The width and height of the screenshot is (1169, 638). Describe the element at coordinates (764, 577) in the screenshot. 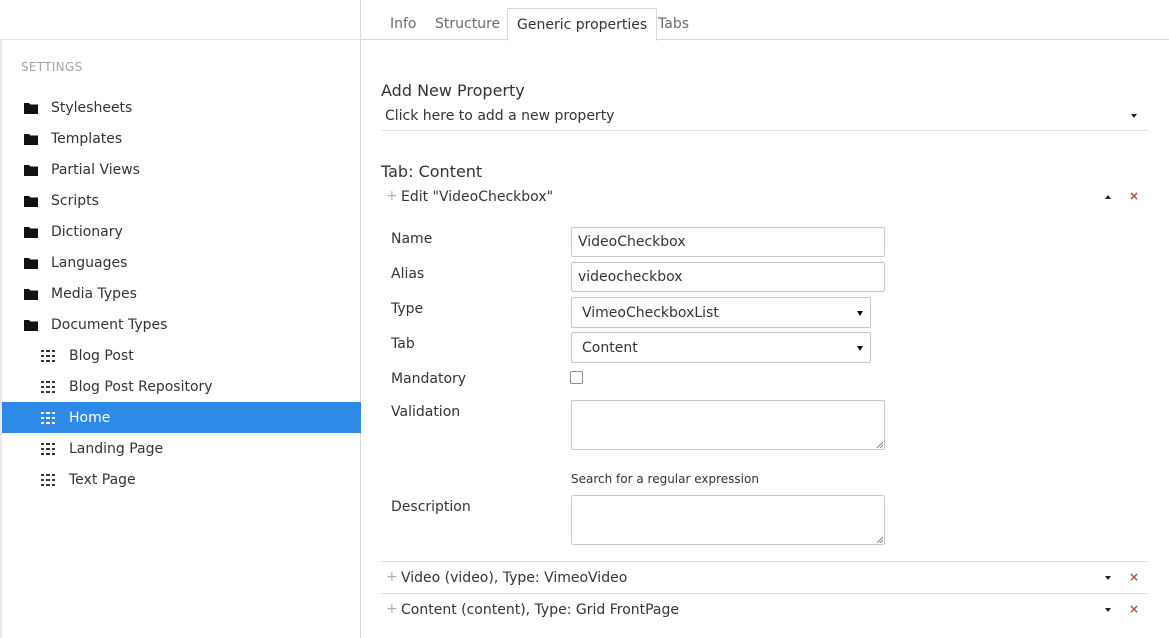

I see `property-row: + Video (video), Type: VimeoVideo ×` at that location.